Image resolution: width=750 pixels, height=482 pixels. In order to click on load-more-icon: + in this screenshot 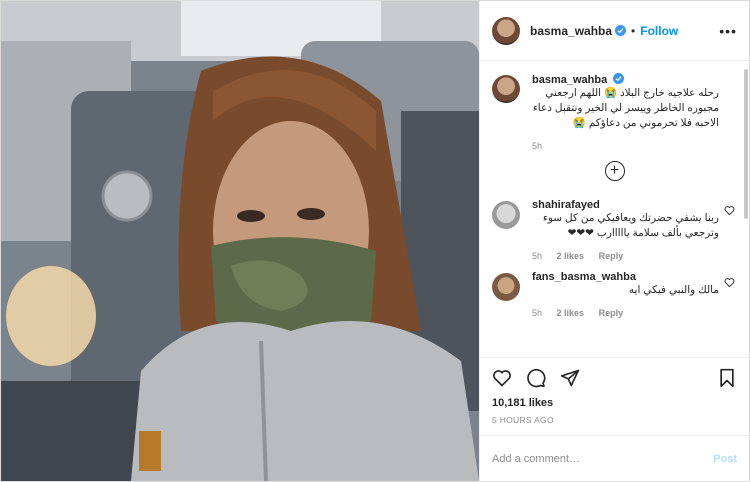, I will do `click(614, 171)`.